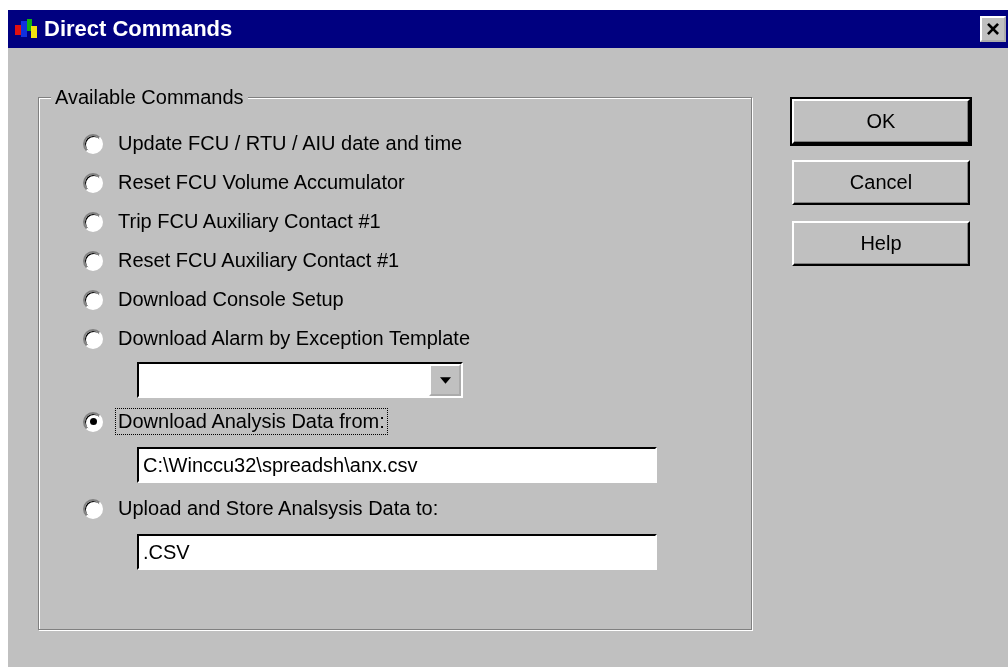  What do you see at coordinates (993, 29) in the screenshot?
I see `close-button: ×` at bounding box center [993, 29].